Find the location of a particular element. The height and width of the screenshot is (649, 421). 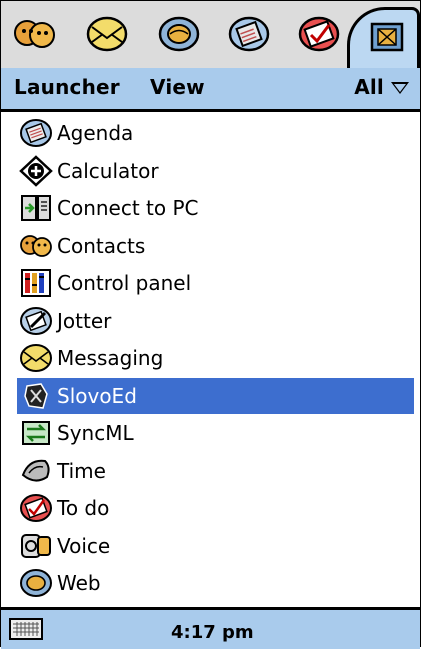

slovoed-icon is located at coordinates (36, 396).